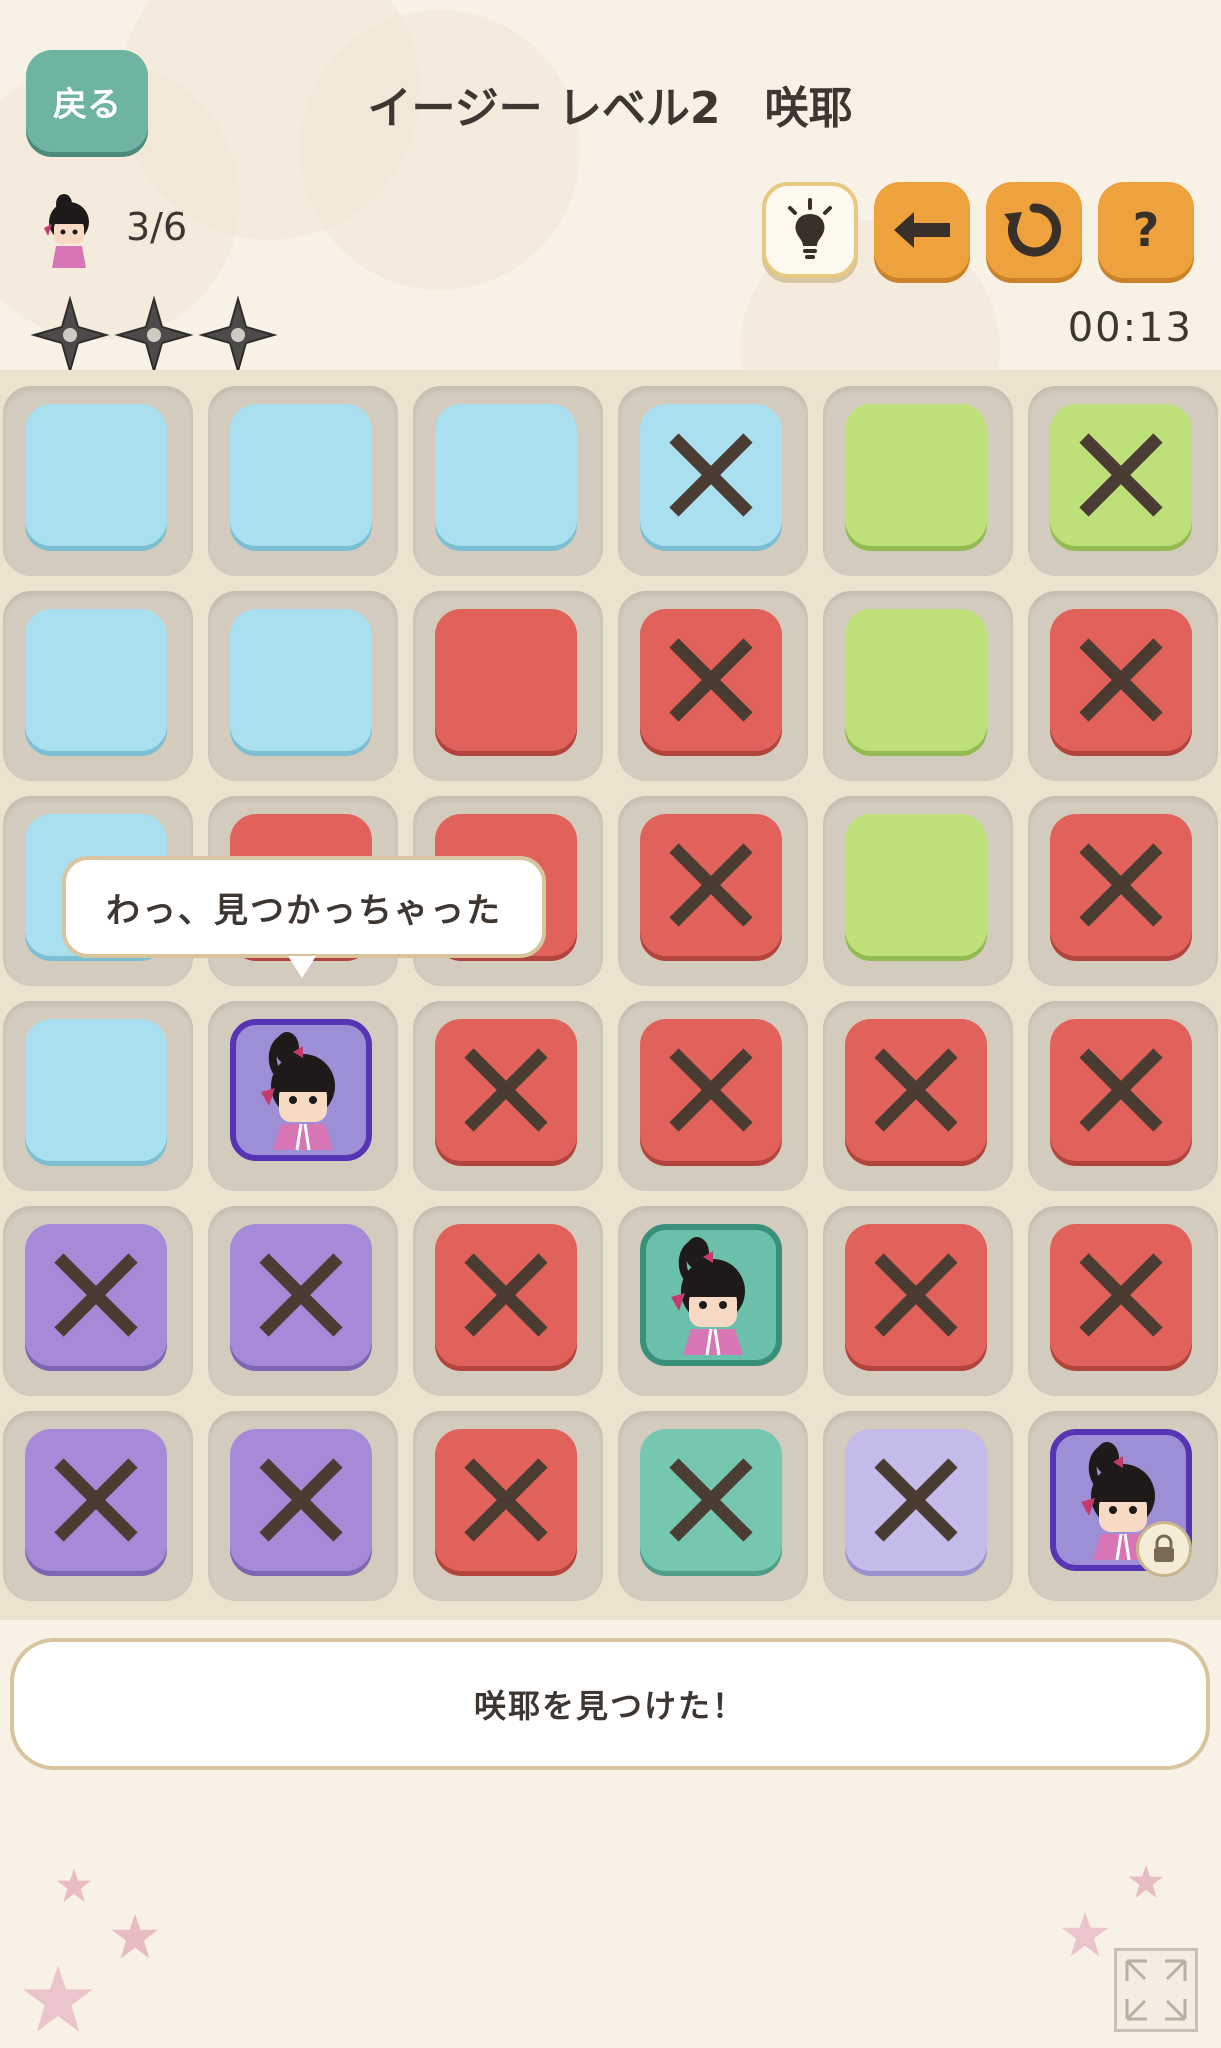 This screenshot has height=2048, width=1221. What do you see at coordinates (922, 230) in the screenshot?
I see `undo-button` at bounding box center [922, 230].